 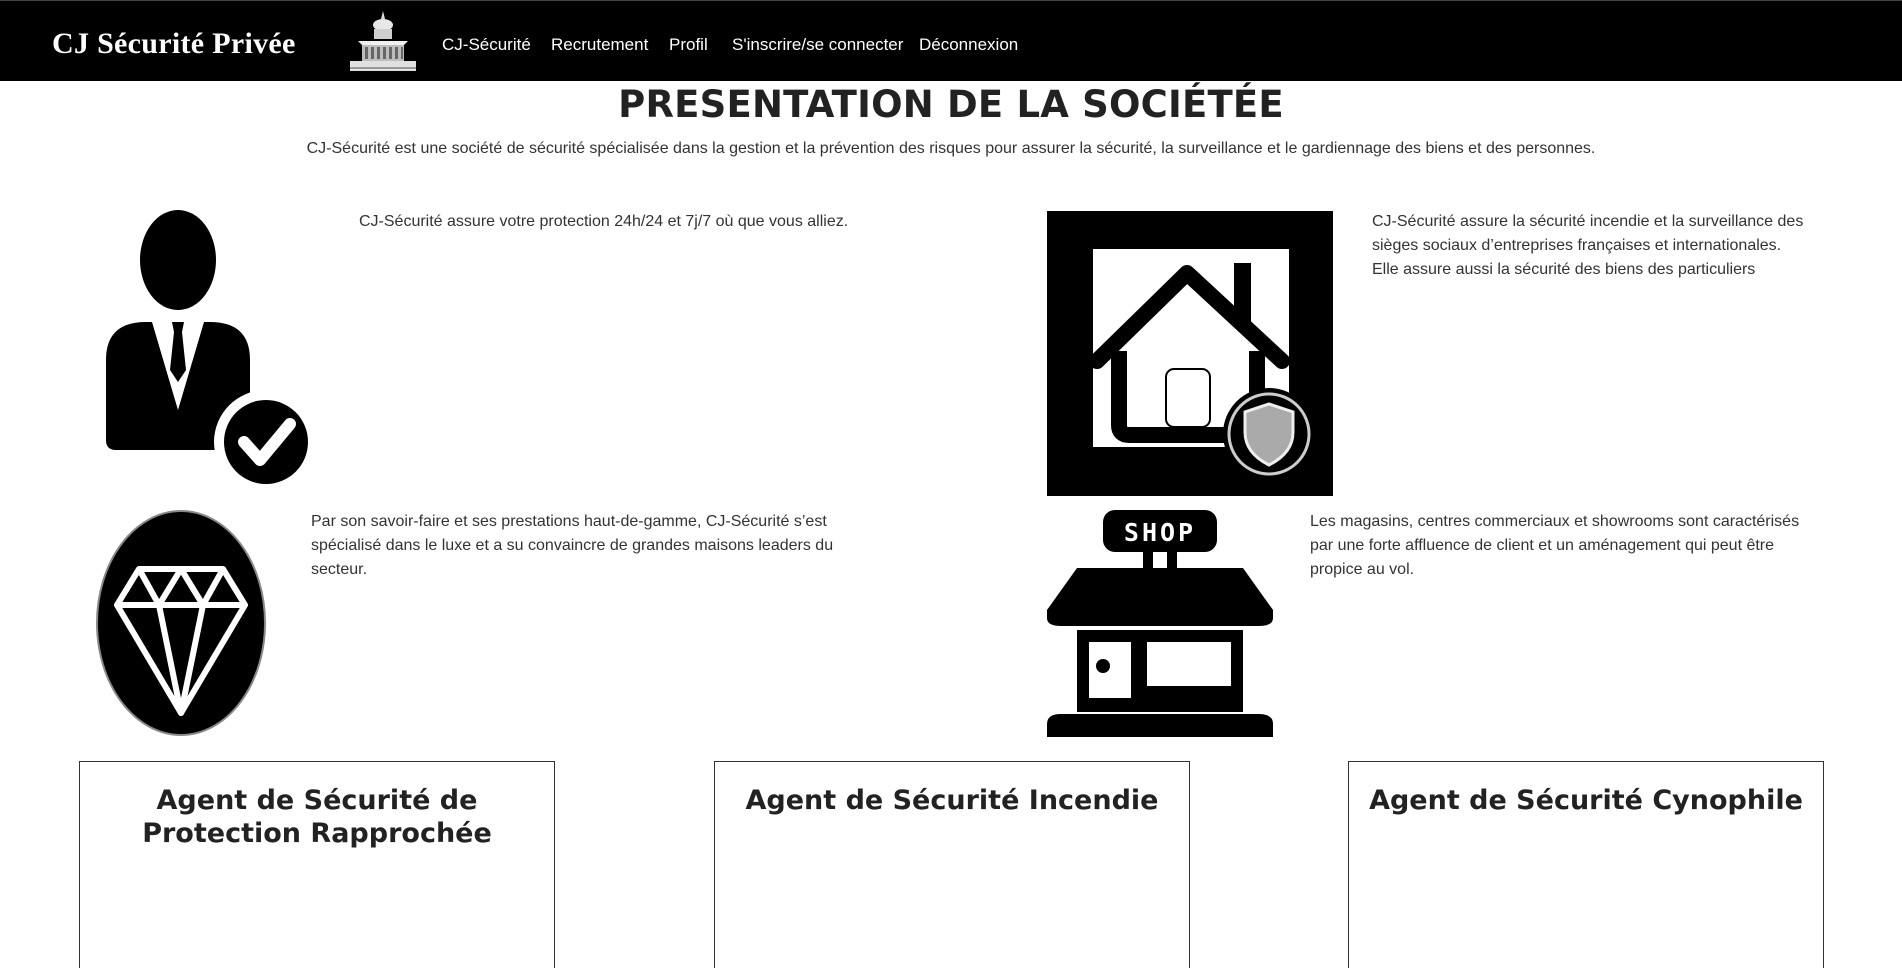 I want to click on nav-recrutement: Recrutement, so click(x=599, y=45).